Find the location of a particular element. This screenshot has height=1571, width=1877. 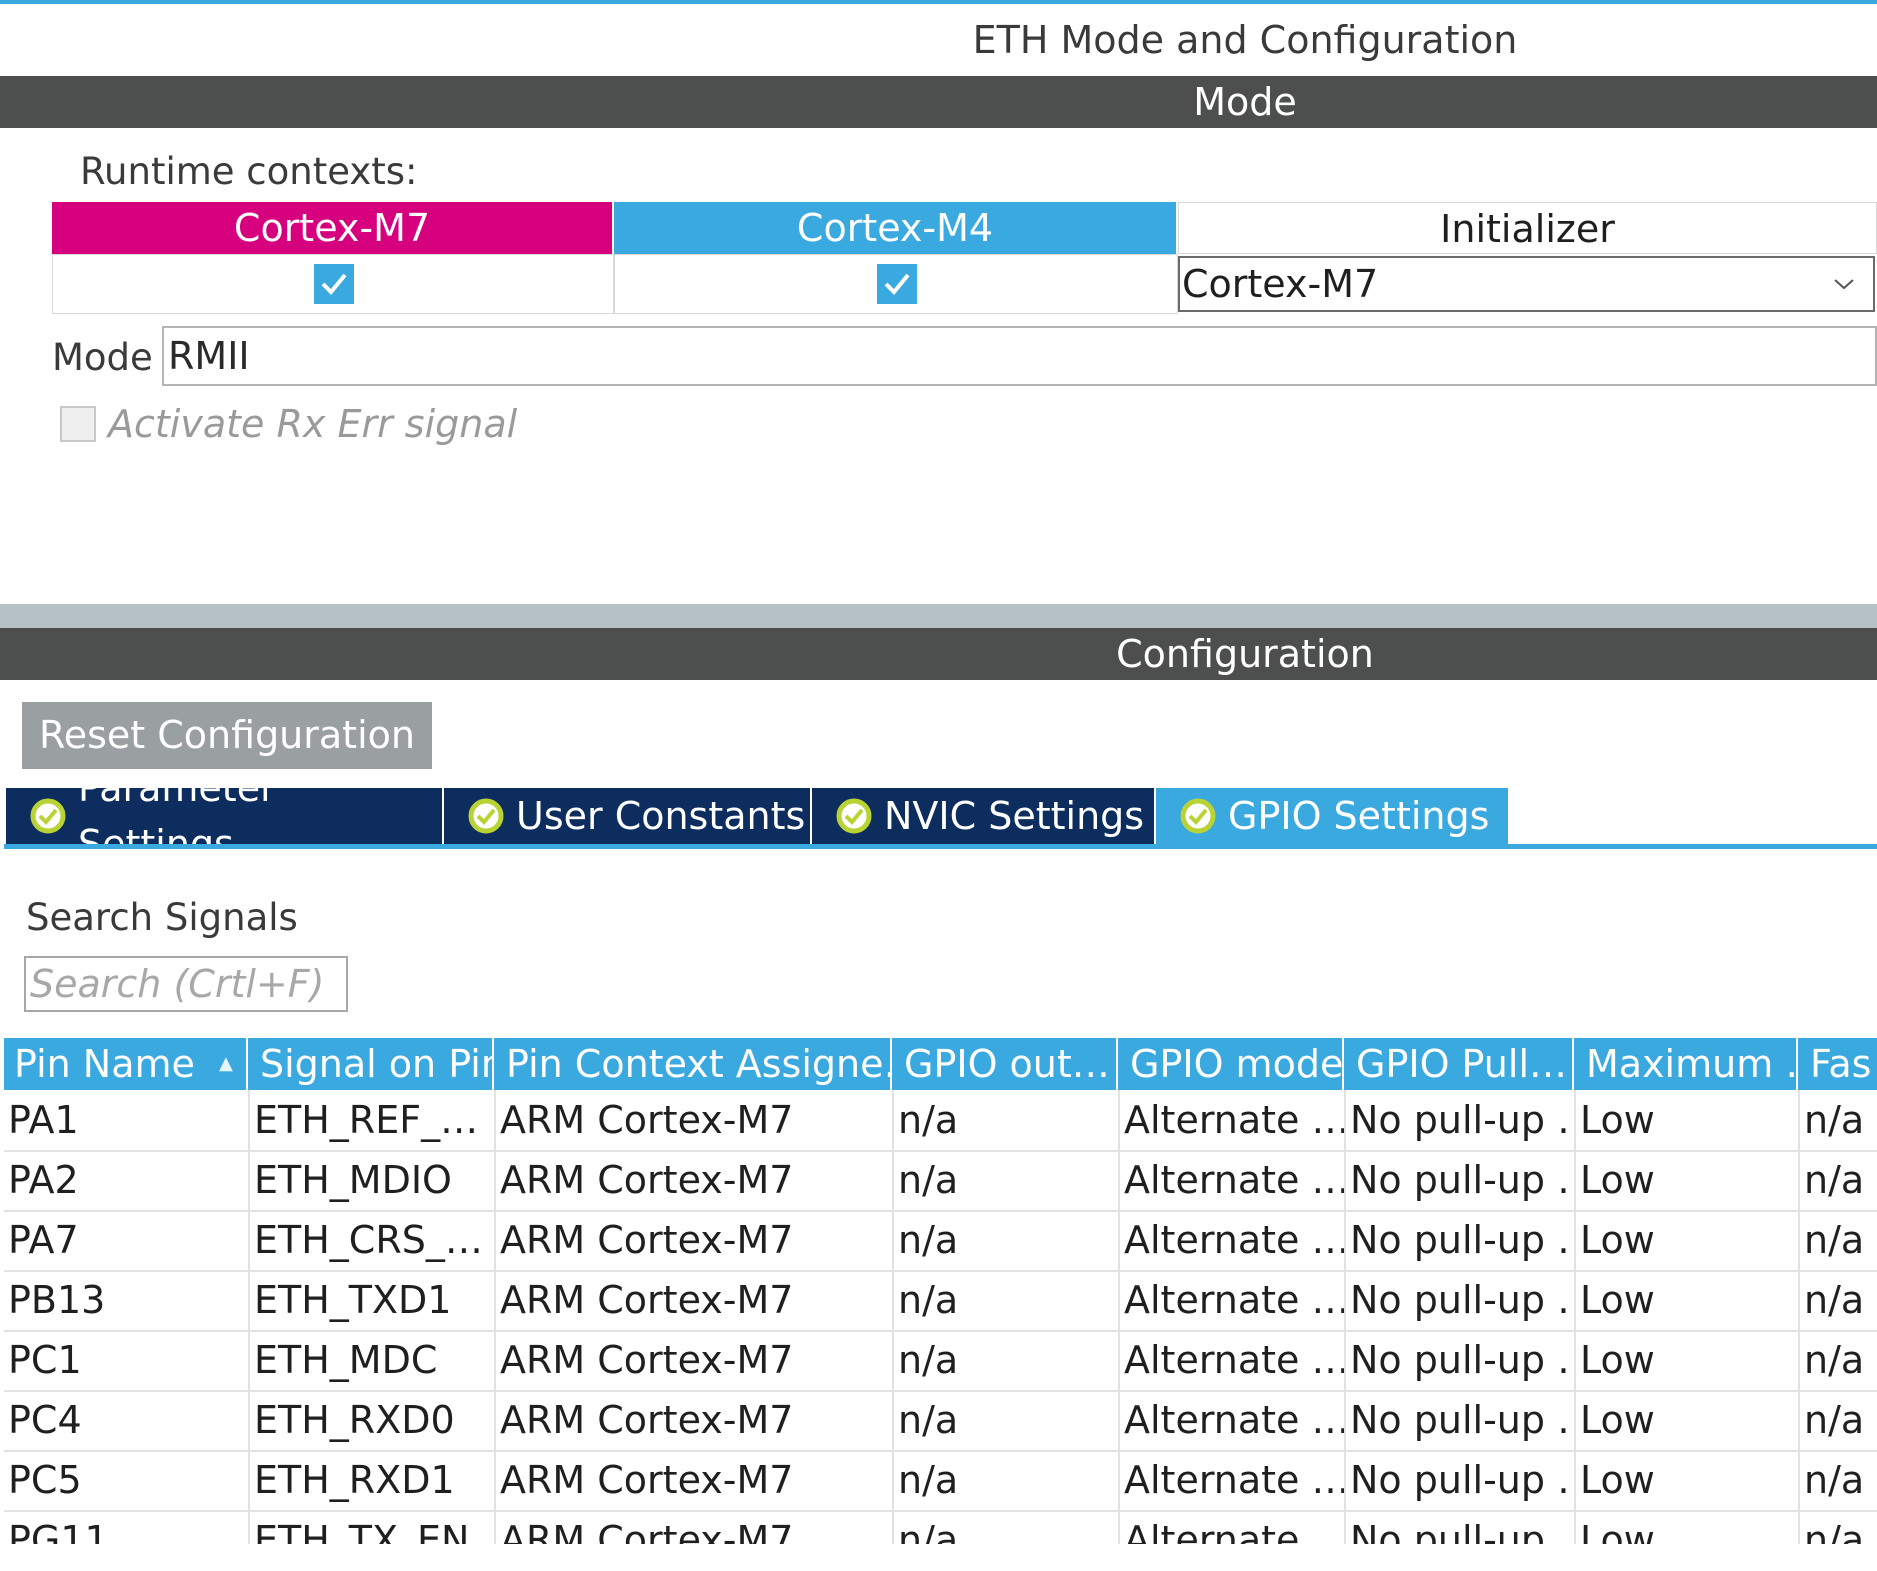

sort-ascending-icon: ▲ is located at coordinates (226, 1063).